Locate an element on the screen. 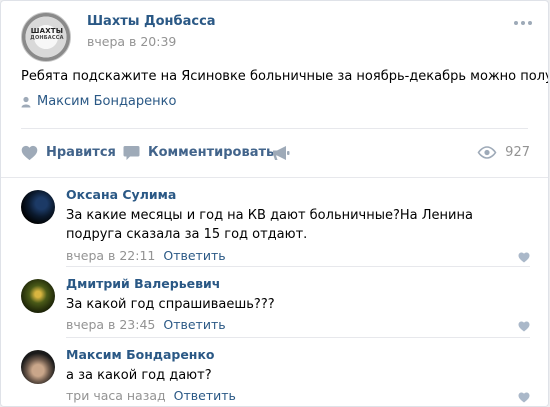 The image size is (550, 407). comment-author: Оксана Сулима is located at coordinates (121, 194).